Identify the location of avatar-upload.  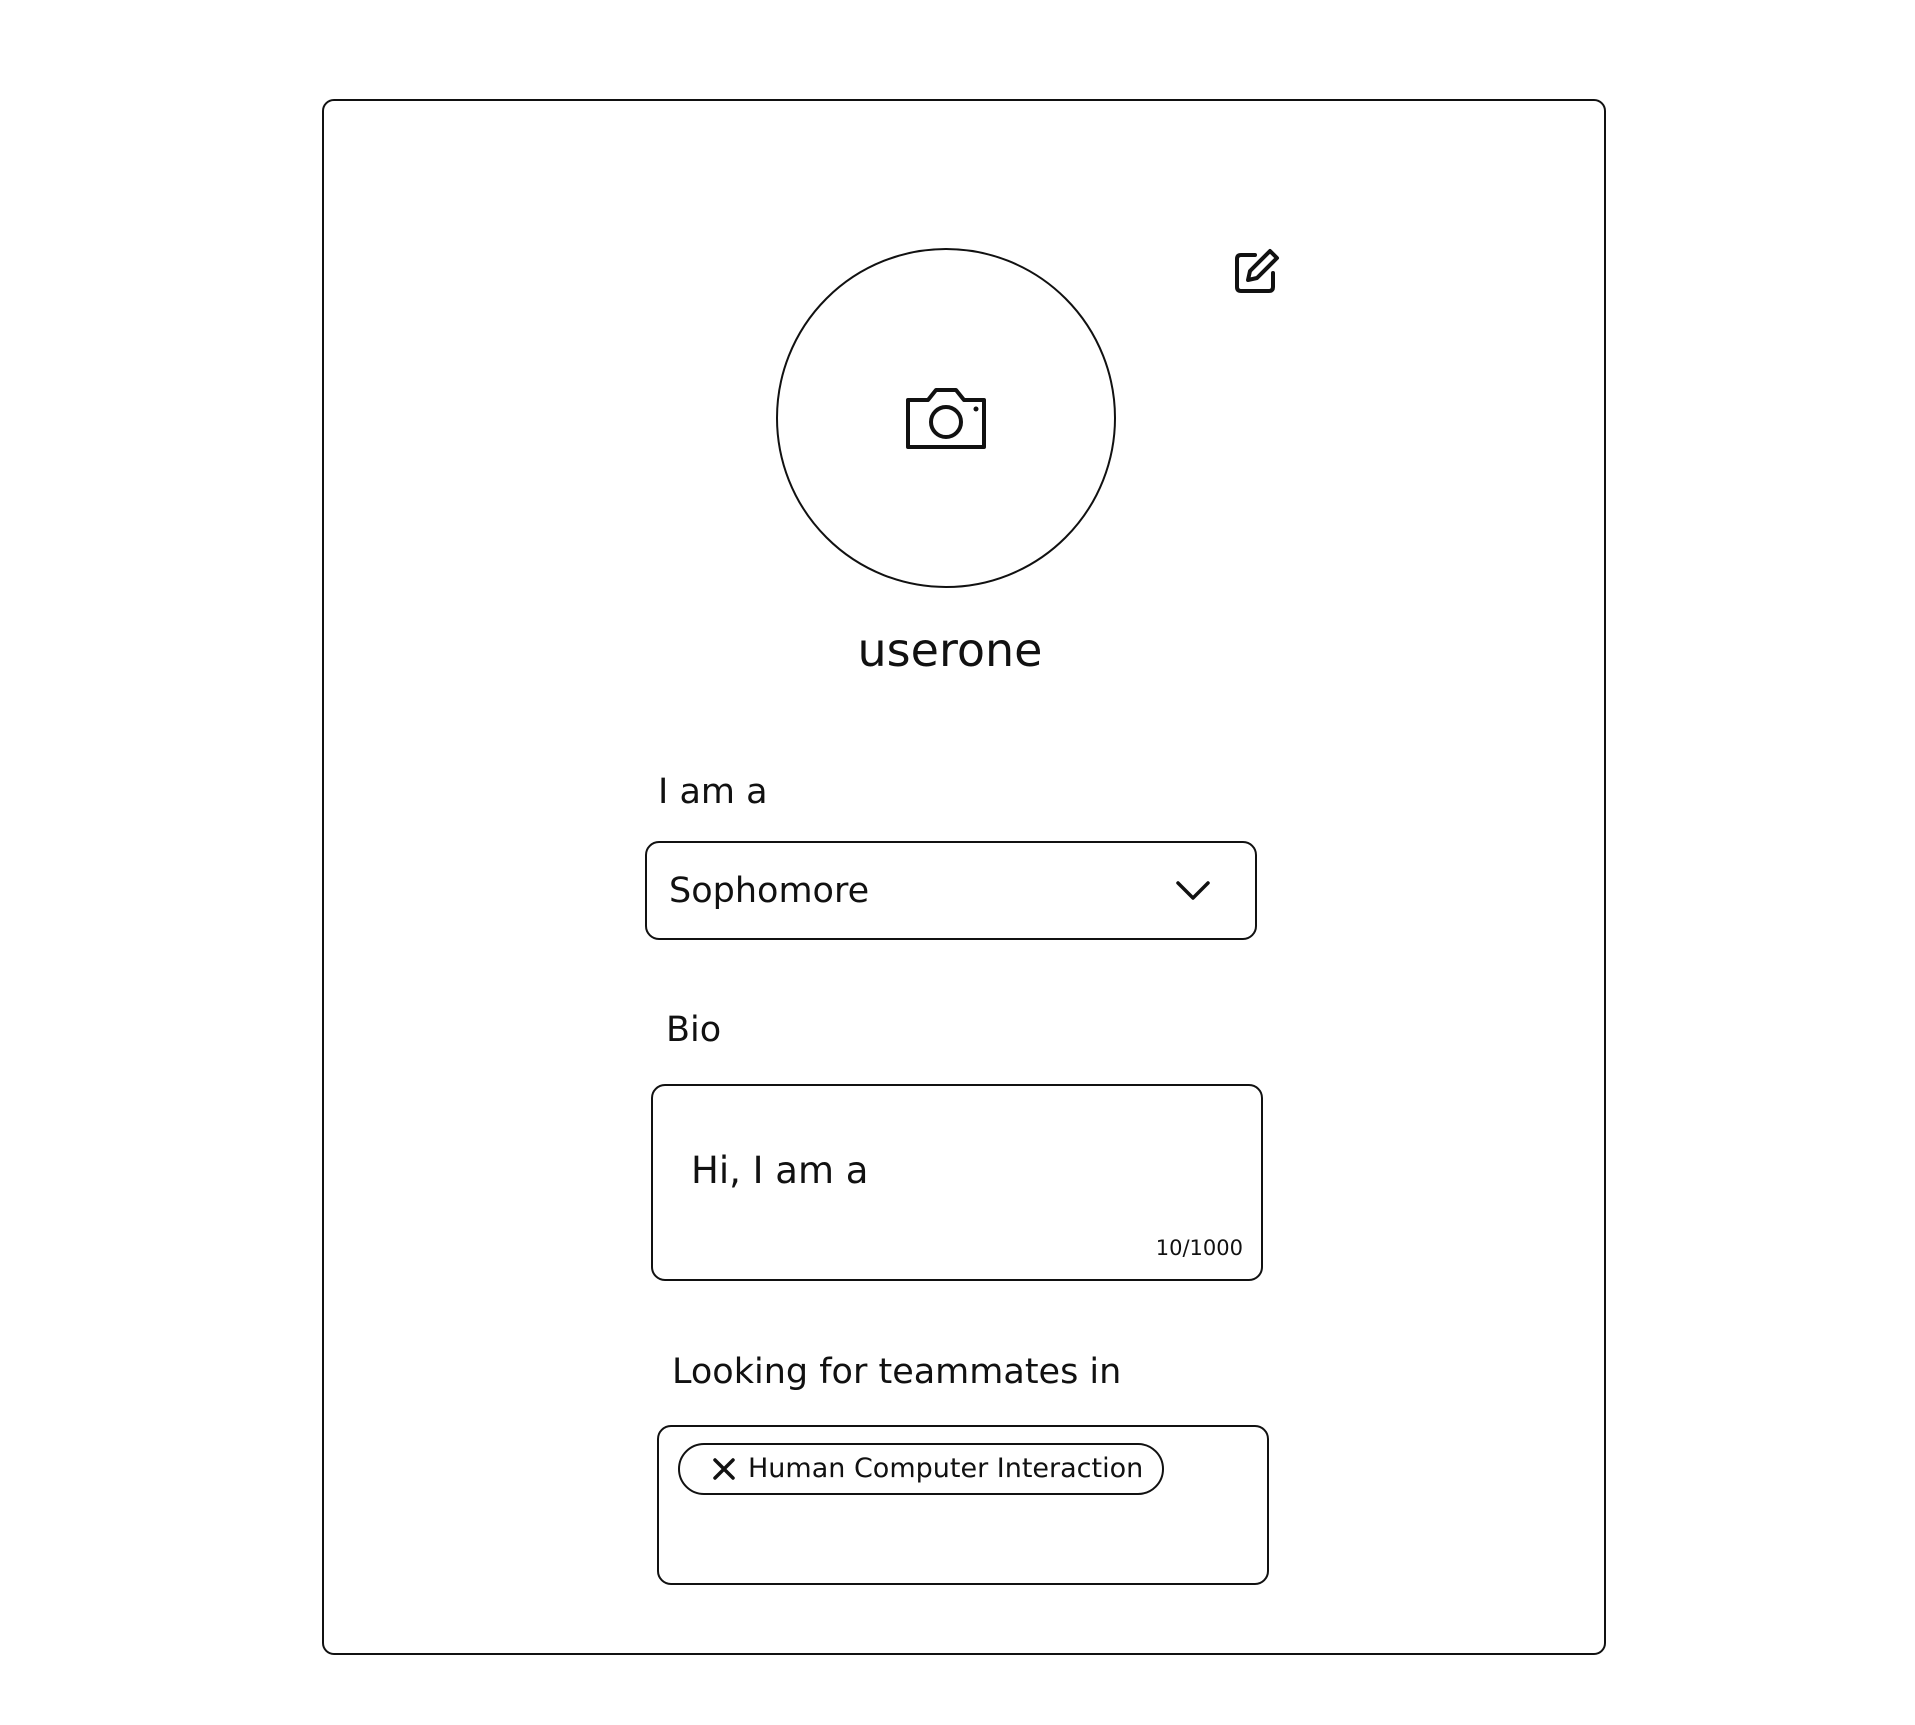
(946, 418).